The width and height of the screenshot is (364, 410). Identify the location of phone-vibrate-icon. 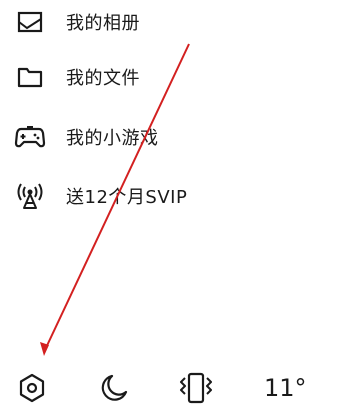
(196, 388).